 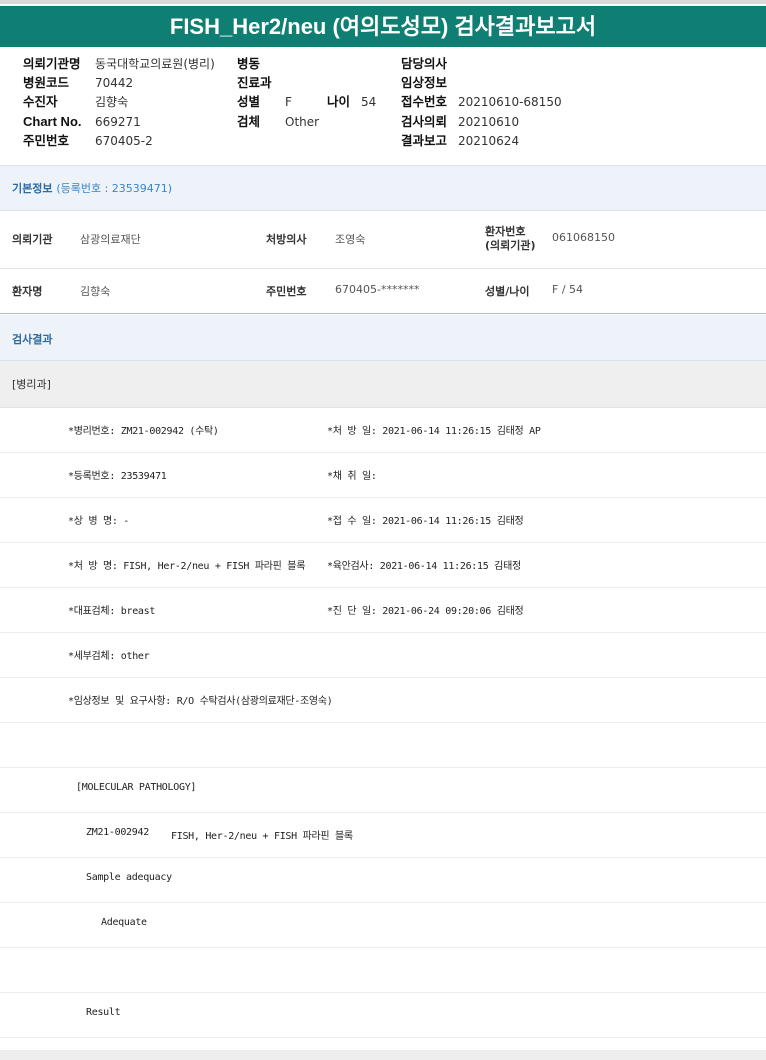 What do you see at coordinates (424, 82) in the screenshot?
I see `header-clinical: 임상정보` at bounding box center [424, 82].